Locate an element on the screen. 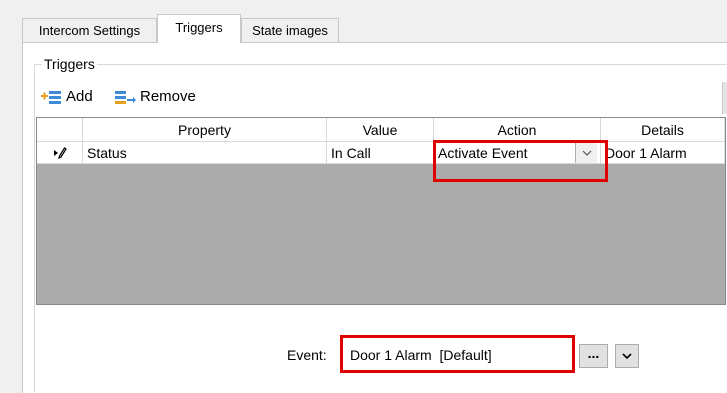  row-selector is located at coordinates (60, 153).